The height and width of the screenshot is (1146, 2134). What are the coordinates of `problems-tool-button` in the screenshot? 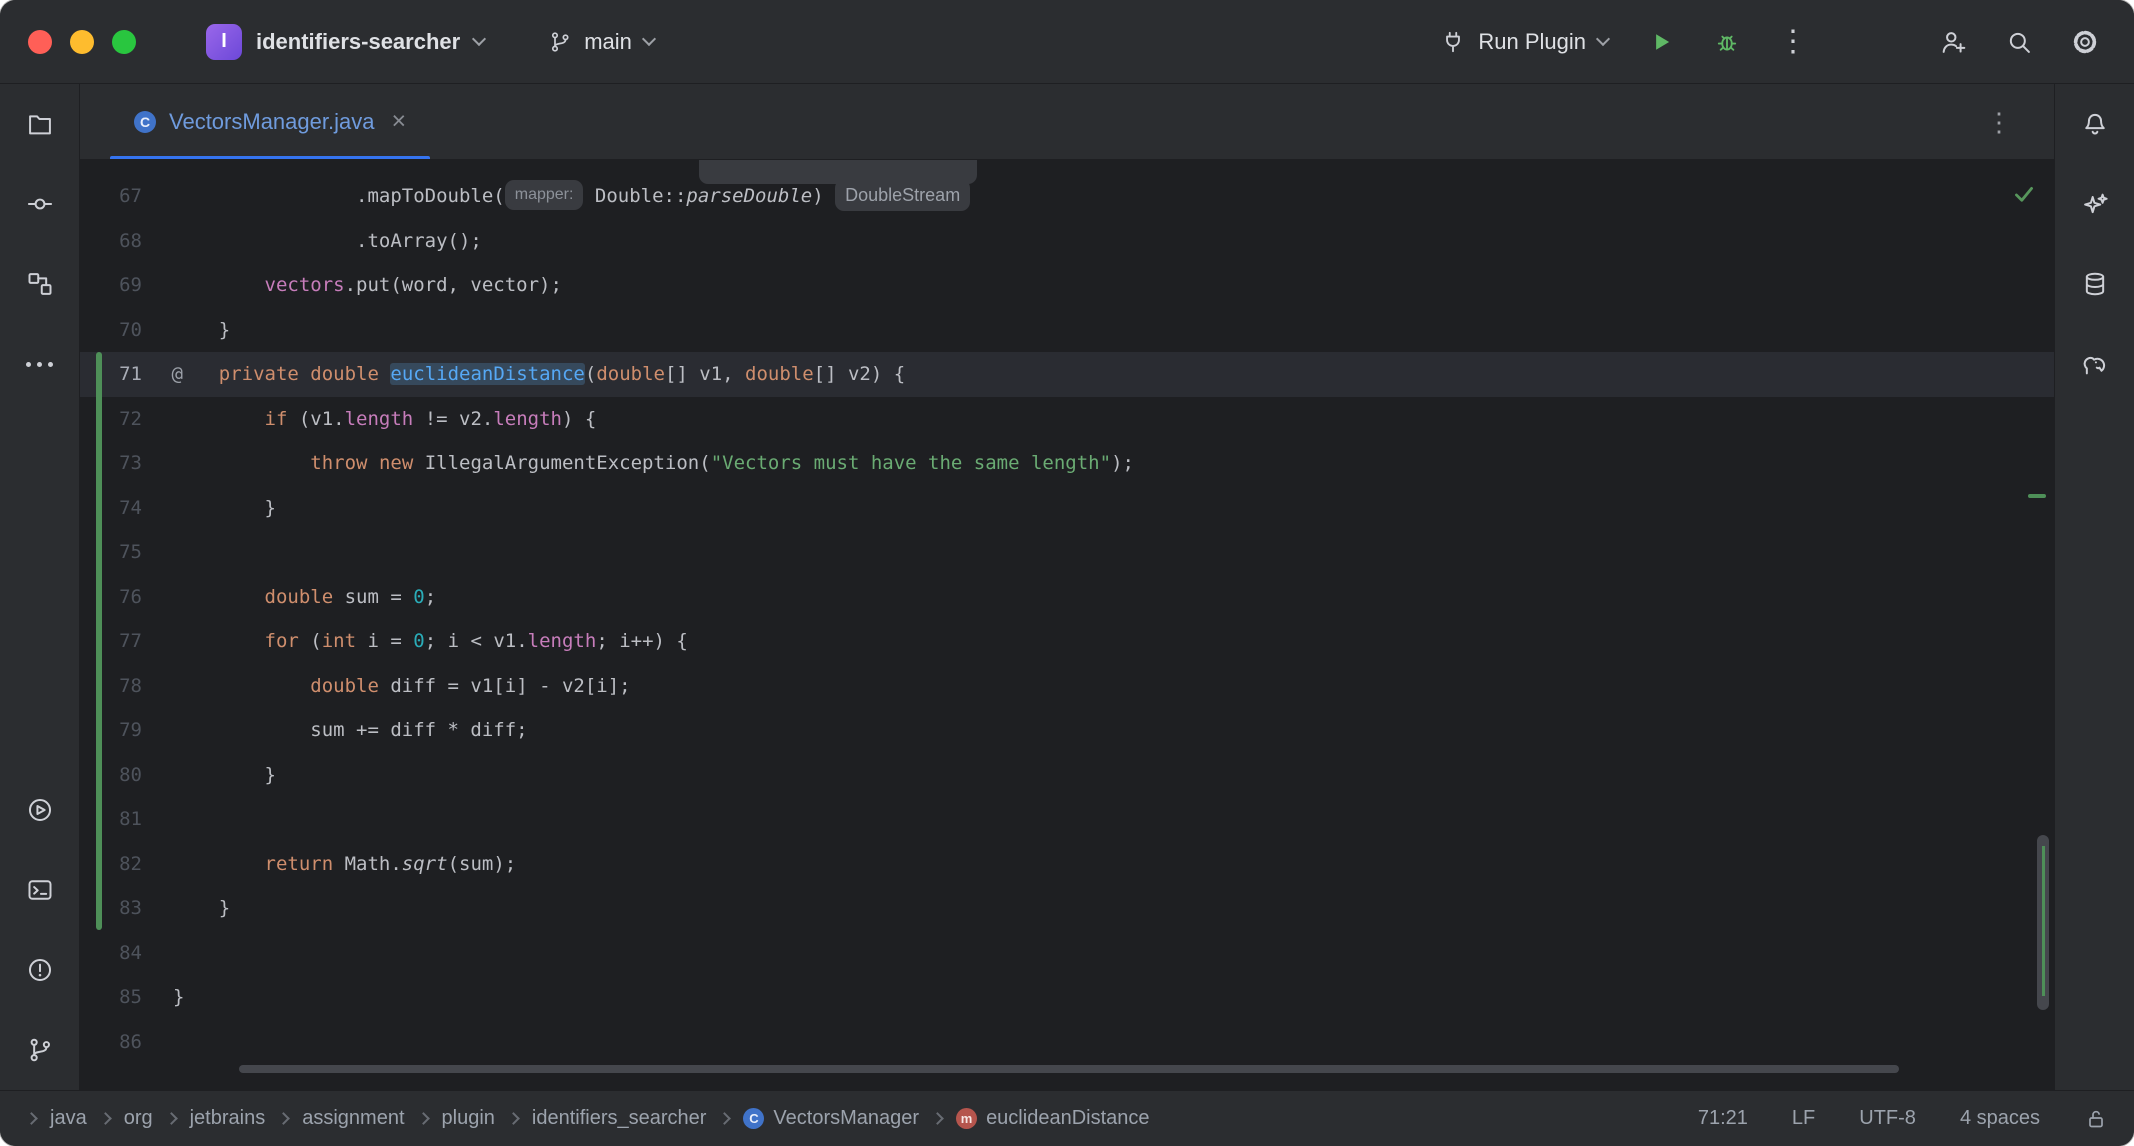 It's located at (40, 970).